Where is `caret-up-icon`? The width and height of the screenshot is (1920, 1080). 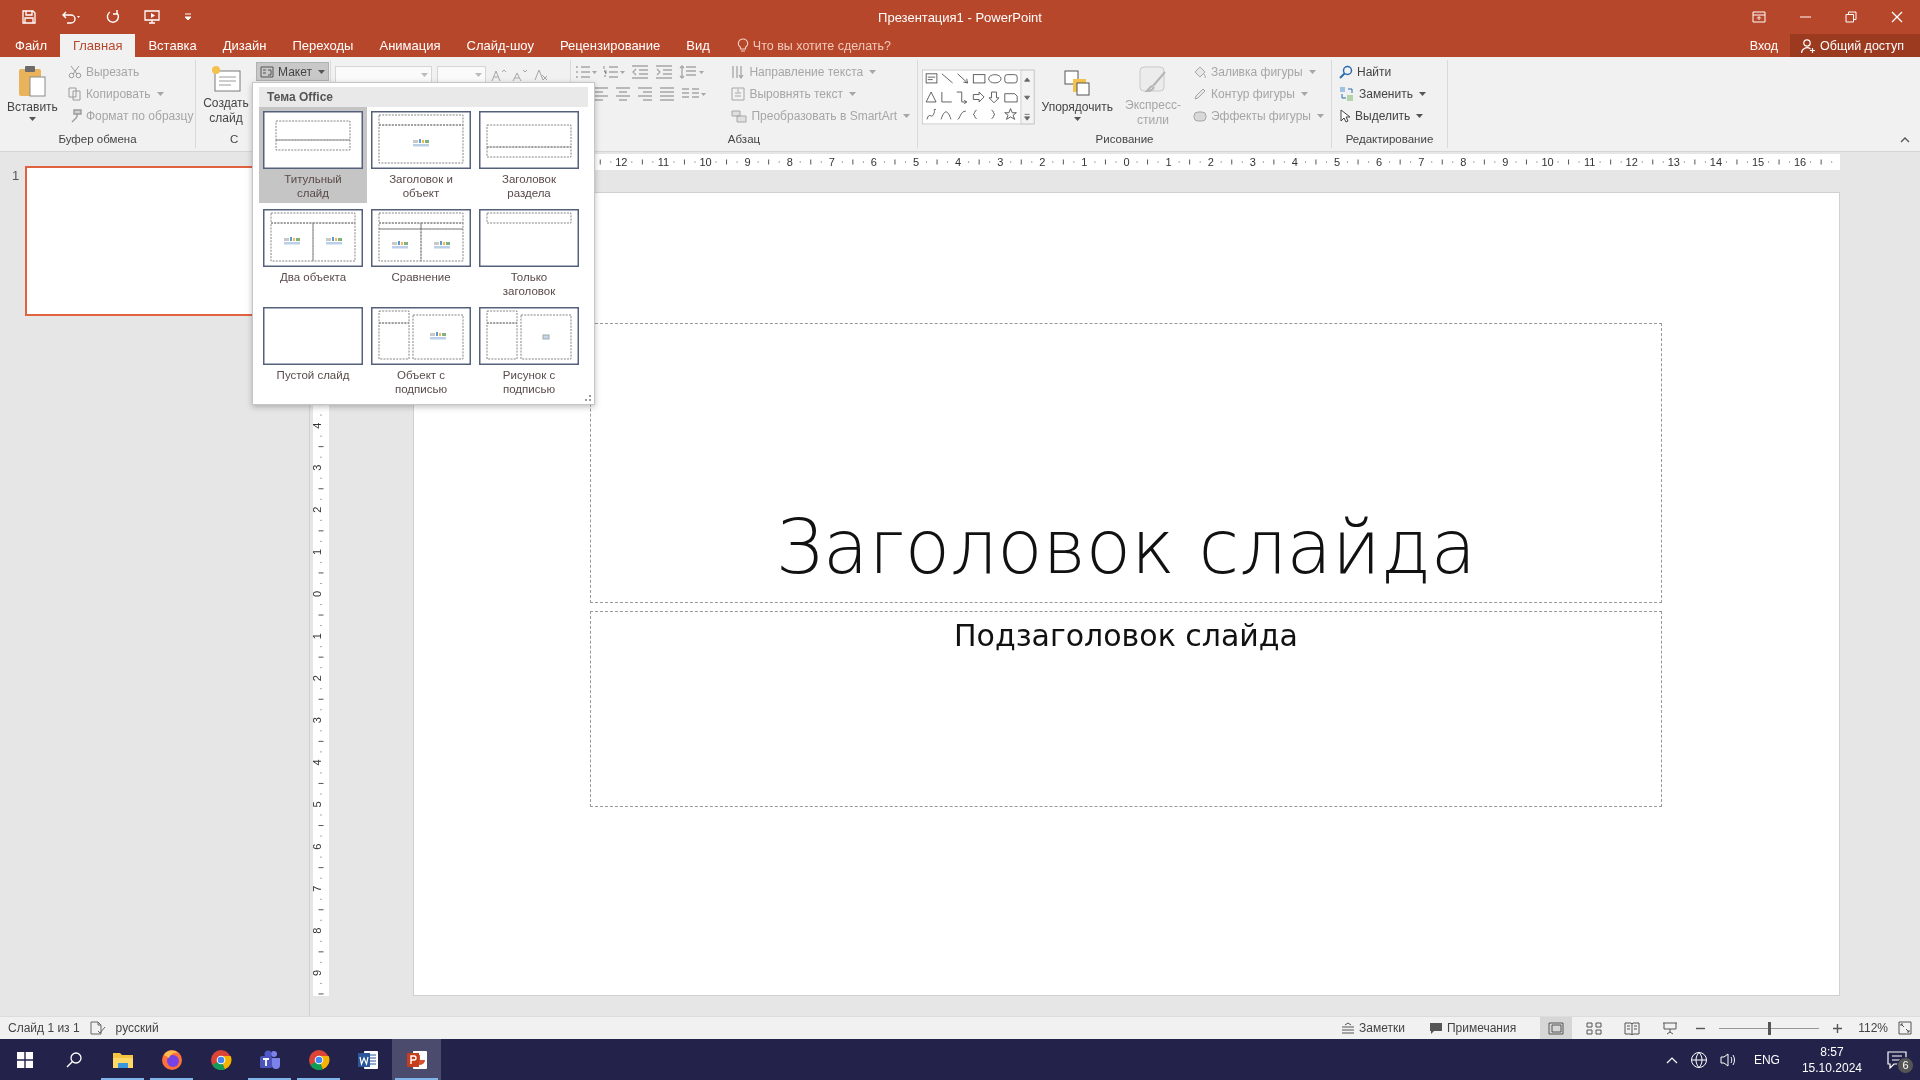
caret-up-icon is located at coordinates (1671, 1059).